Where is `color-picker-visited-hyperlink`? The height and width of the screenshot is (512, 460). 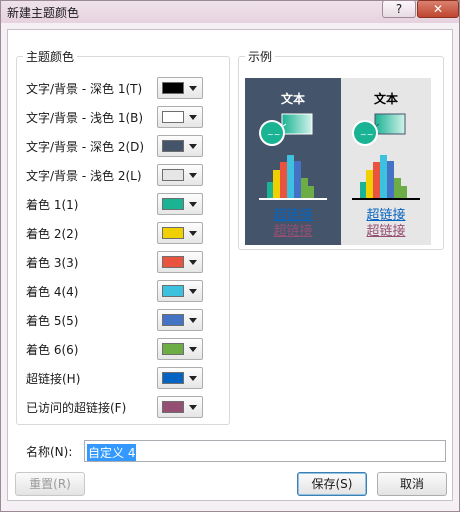
color-picker-visited-hyperlink is located at coordinates (180, 407).